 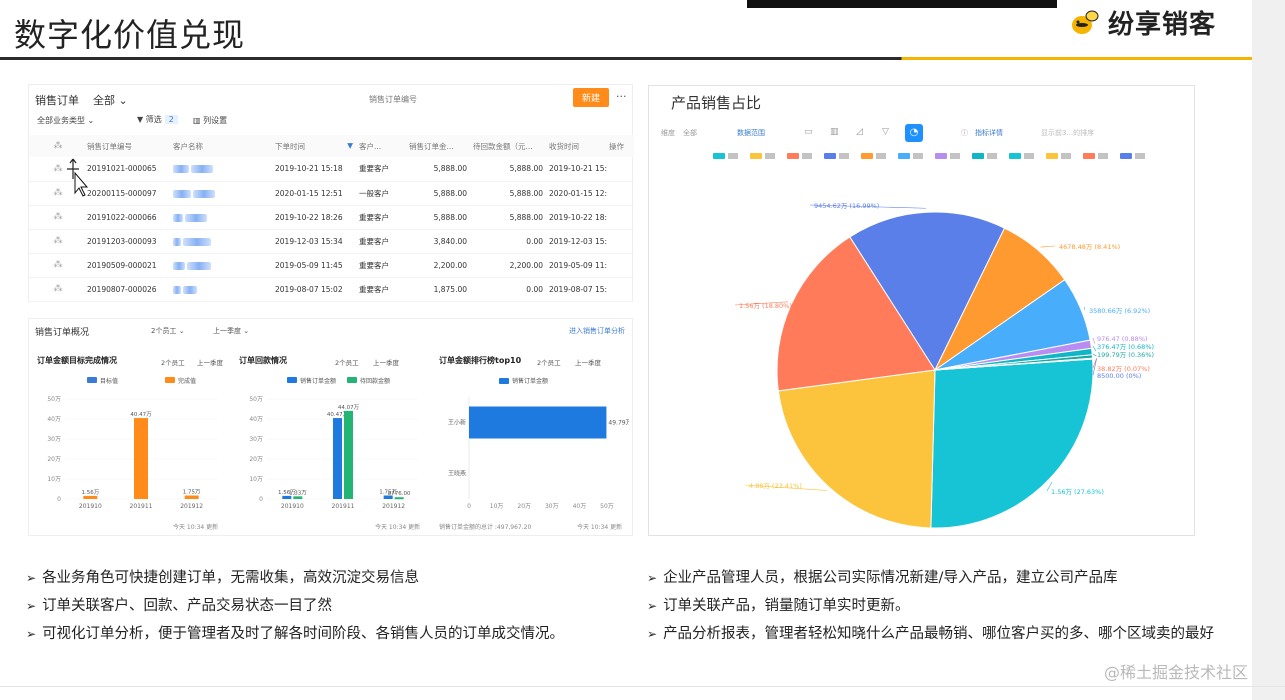 What do you see at coordinates (384, 169) in the screenshot?
I see `table-cell: 重要客户` at bounding box center [384, 169].